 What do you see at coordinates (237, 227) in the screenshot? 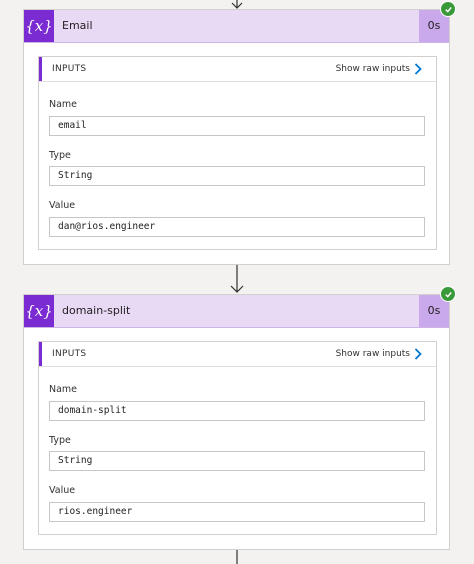
I see `field-value-value: dan@rios.engineer` at bounding box center [237, 227].